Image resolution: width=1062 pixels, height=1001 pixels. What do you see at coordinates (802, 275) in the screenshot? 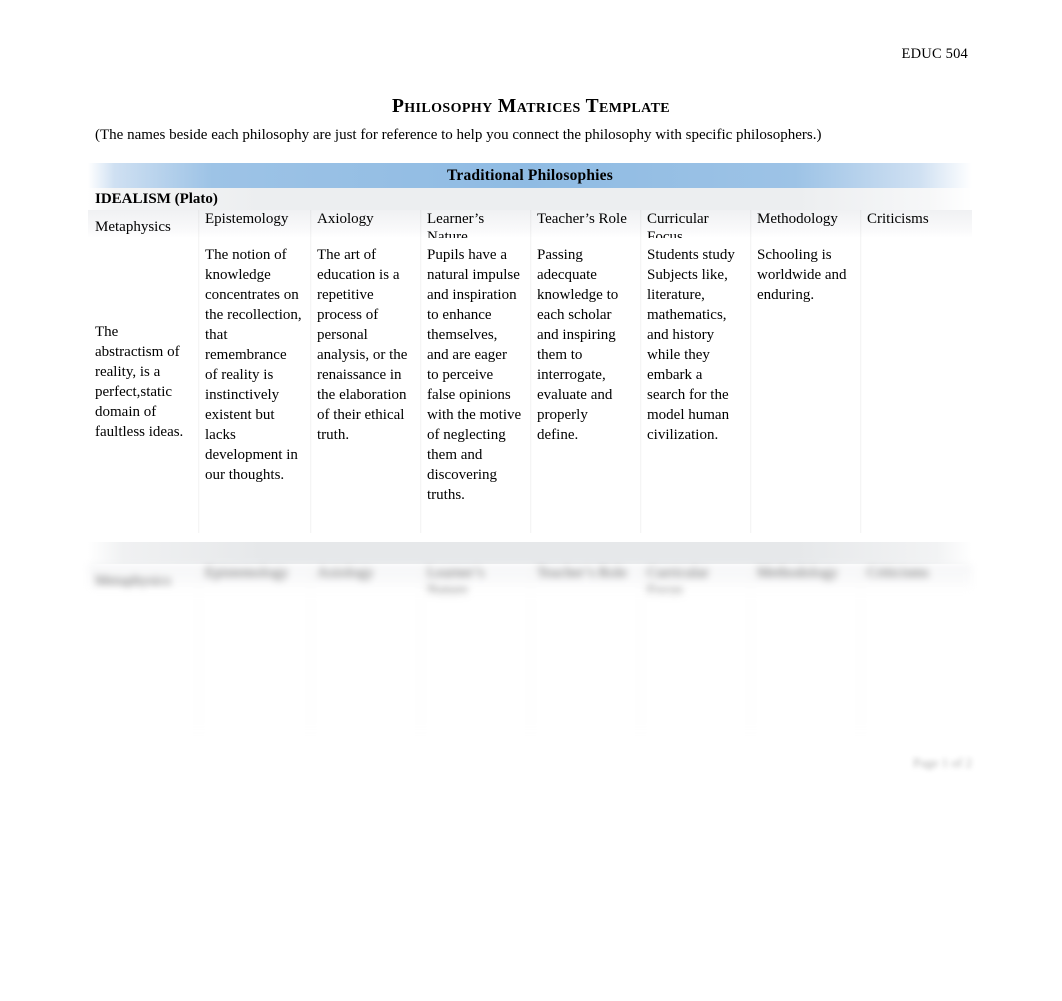
I see `cell-text: Schooling is worldwide and enduring.` at bounding box center [802, 275].